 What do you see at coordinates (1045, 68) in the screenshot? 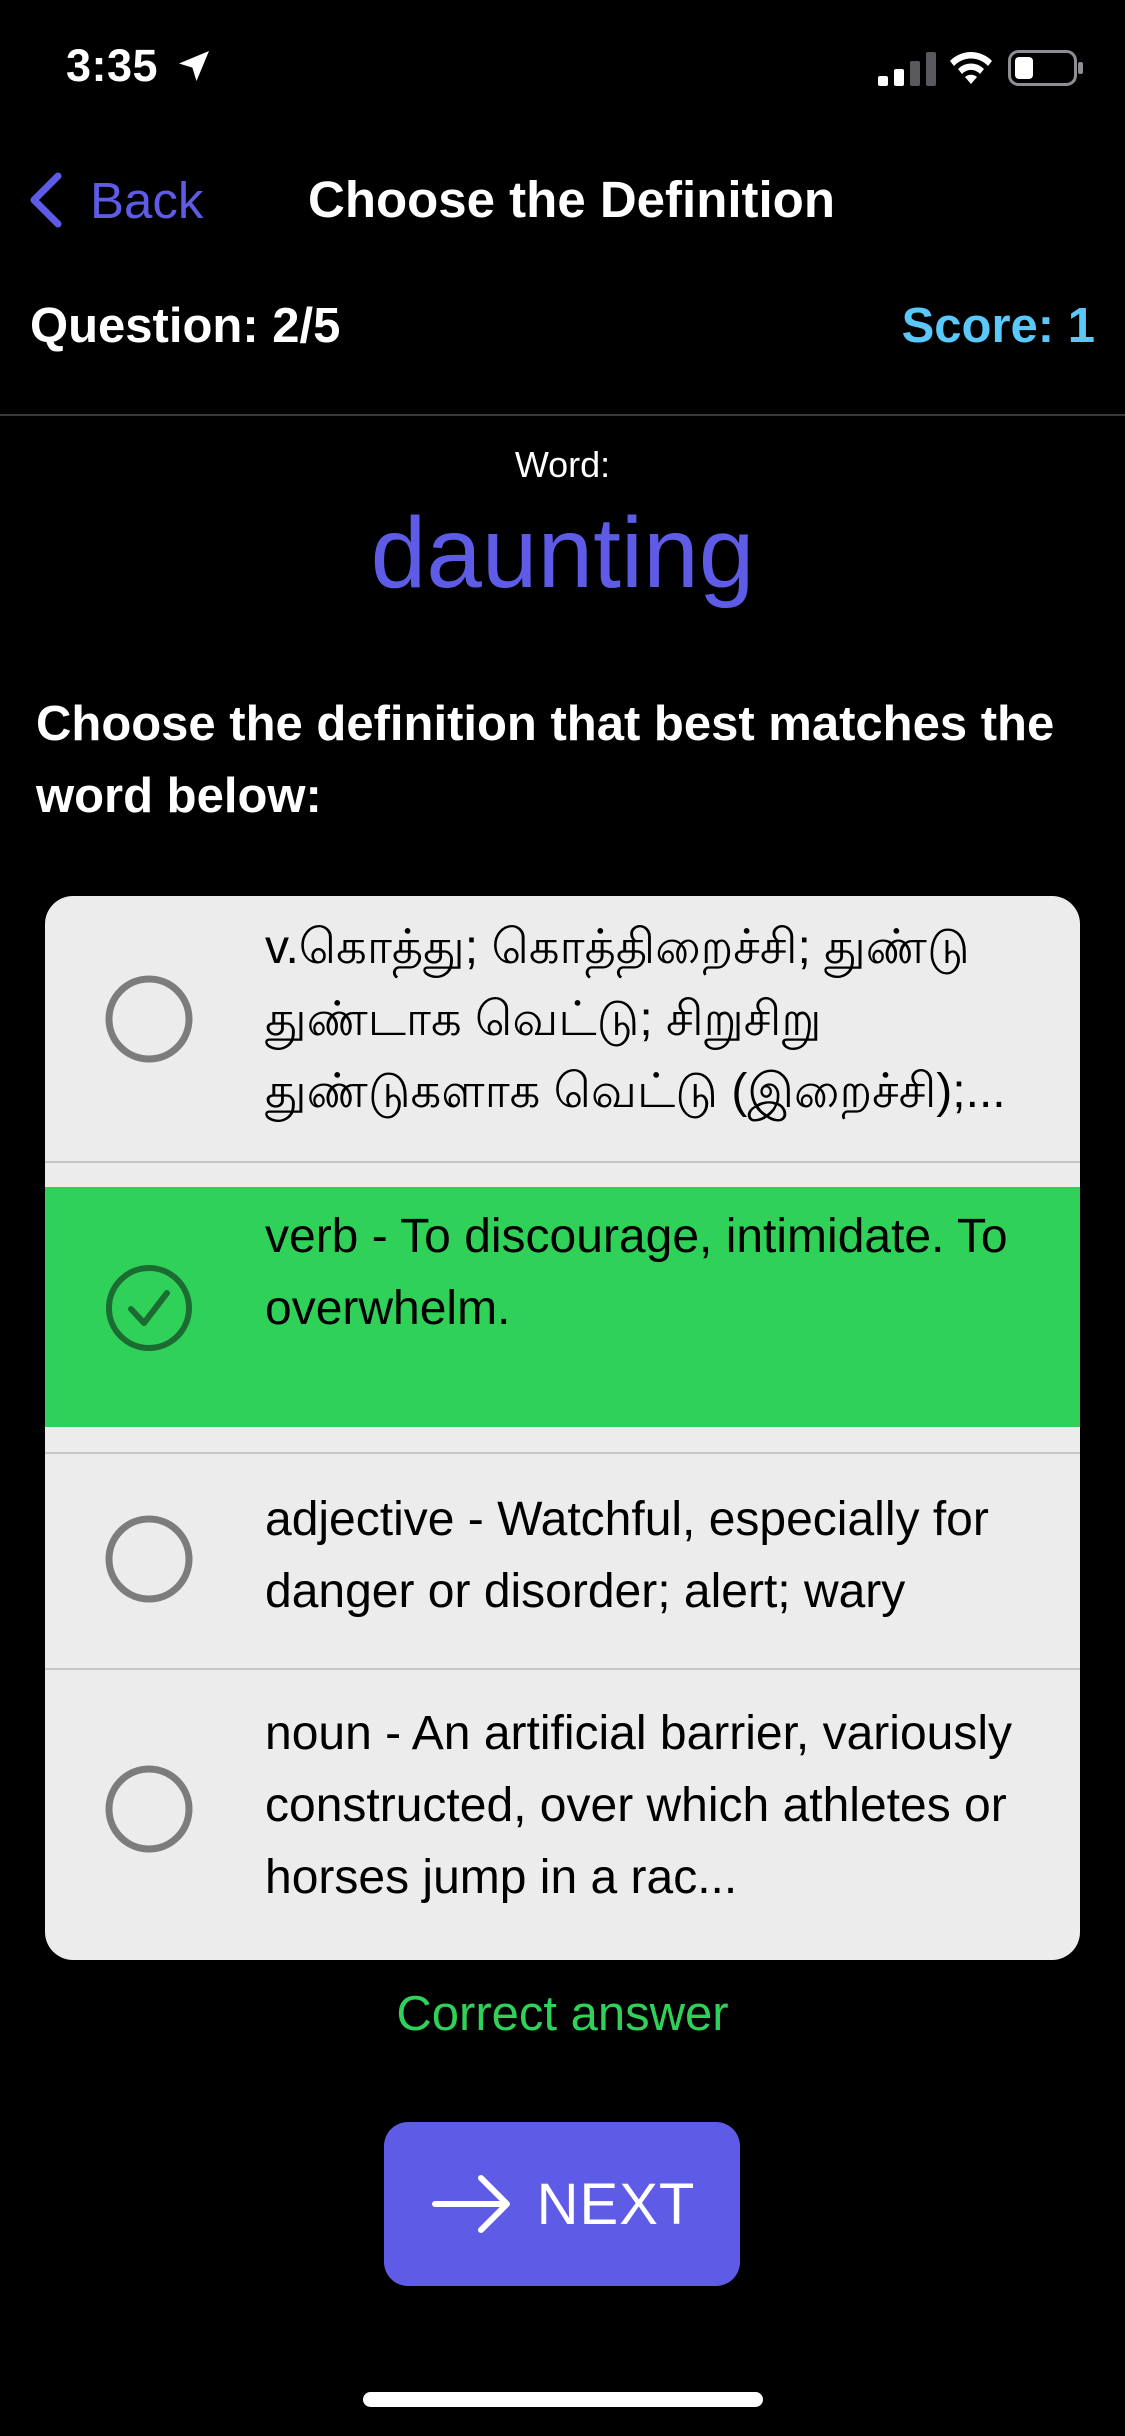
I see `battery-icon` at bounding box center [1045, 68].